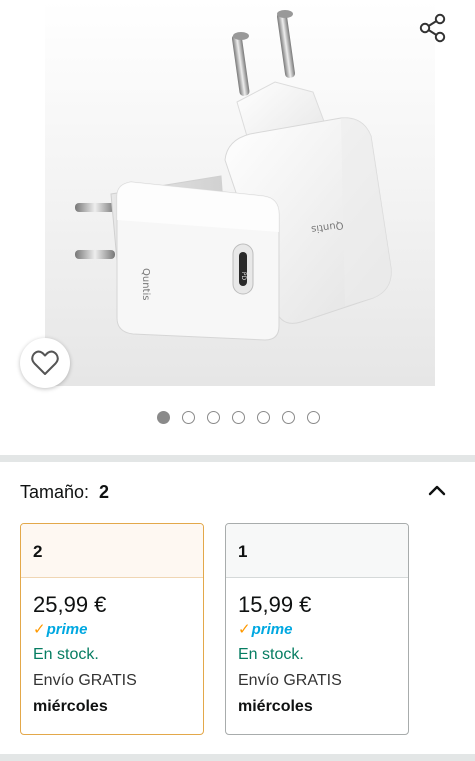 Image resolution: width=475 pixels, height=761 pixels. I want to click on share-icon, so click(432, 28).